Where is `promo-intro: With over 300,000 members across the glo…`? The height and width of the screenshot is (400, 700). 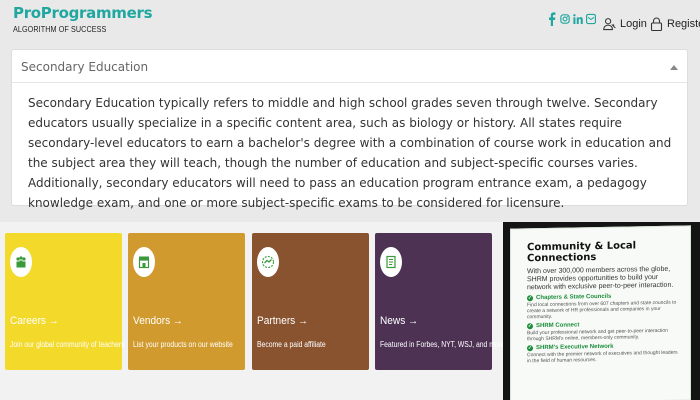
promo-intro: With over 300,000 members across the glo… is located at coordinates (600, 278).